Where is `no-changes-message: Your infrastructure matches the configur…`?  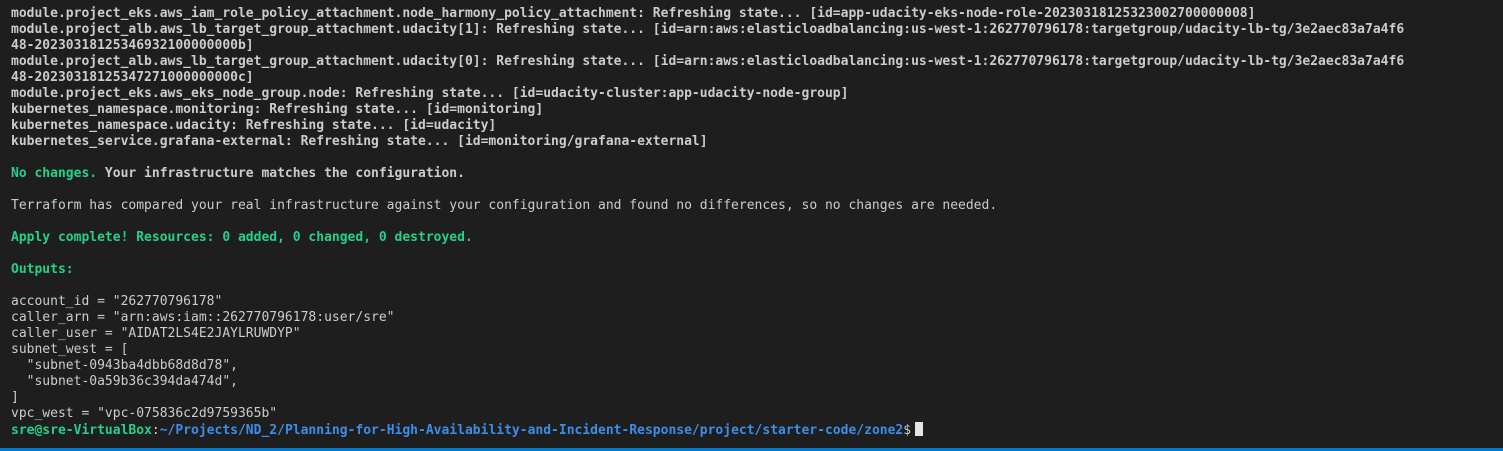 no-changes-message: Your infrastructure matches the configur… is located at coordinates (281, 173).